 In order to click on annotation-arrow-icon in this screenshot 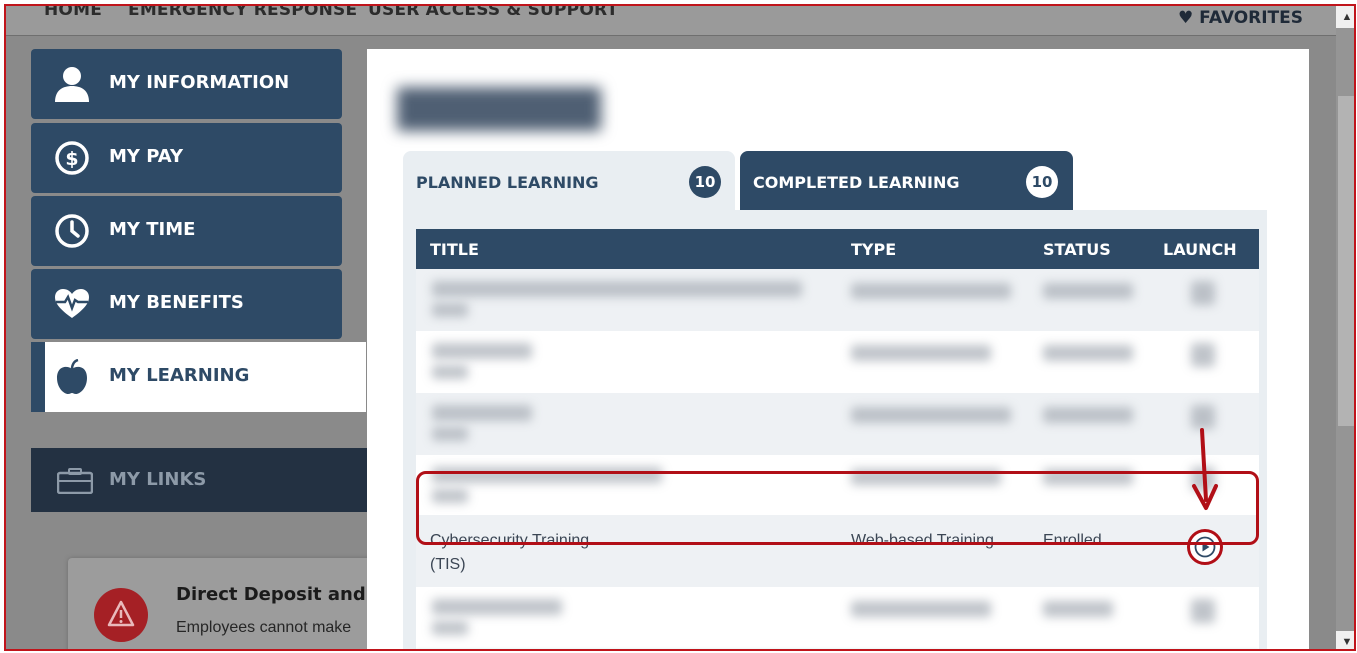, I will do `click(1205, 469)`.